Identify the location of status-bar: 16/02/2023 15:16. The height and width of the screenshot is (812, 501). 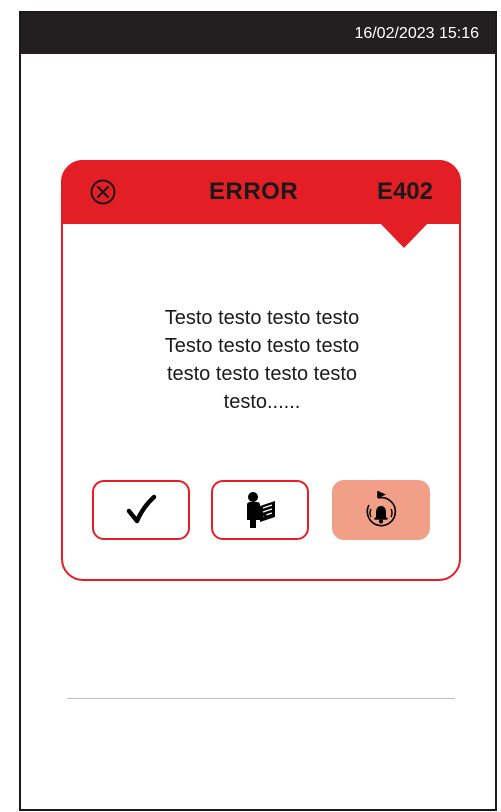
(258, 33).